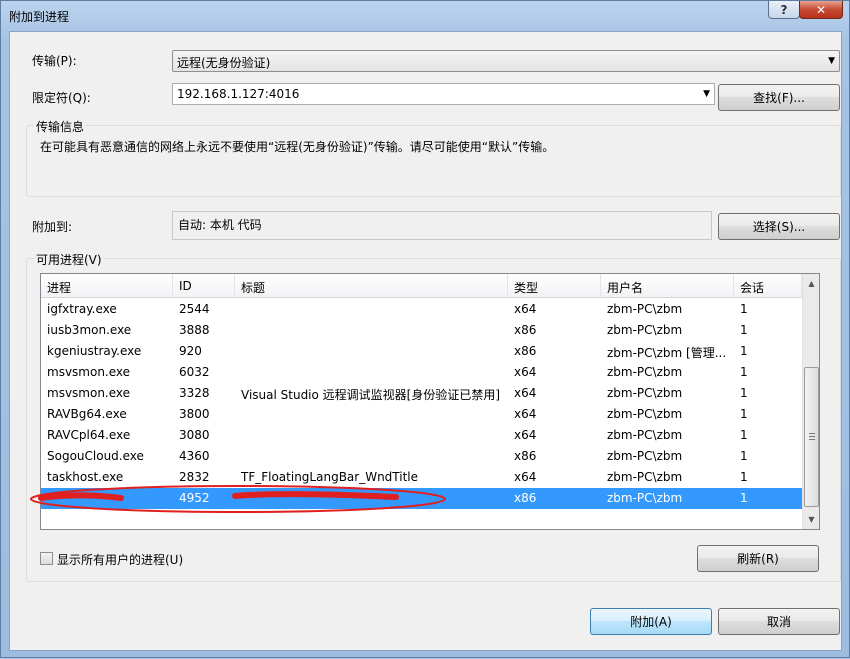 This screenshot has height=659, width=850. I want to click on attach-to-value: 自动: 本机 代码, so click(220, 225).